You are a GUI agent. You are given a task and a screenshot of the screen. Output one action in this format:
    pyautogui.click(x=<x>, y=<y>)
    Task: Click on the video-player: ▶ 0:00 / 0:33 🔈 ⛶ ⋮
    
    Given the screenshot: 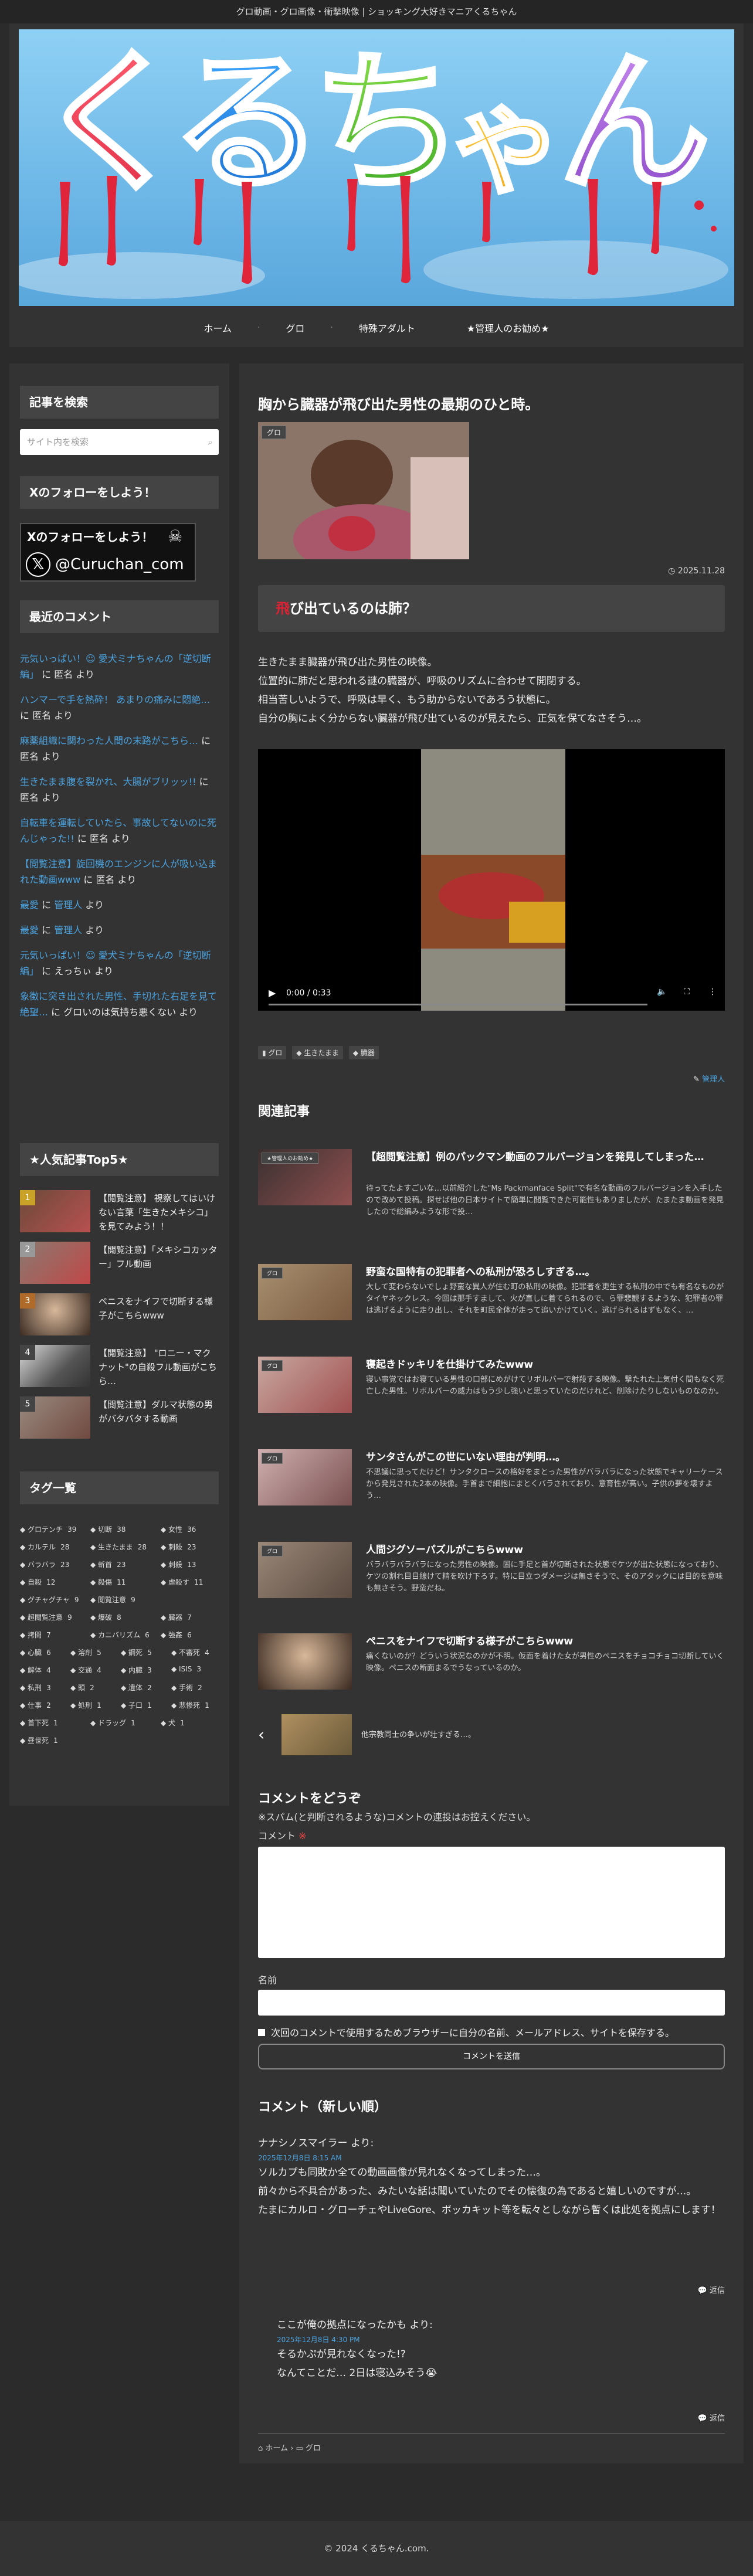 What is the action you would take?
    pyautogui.click(x=492, y=880)
    